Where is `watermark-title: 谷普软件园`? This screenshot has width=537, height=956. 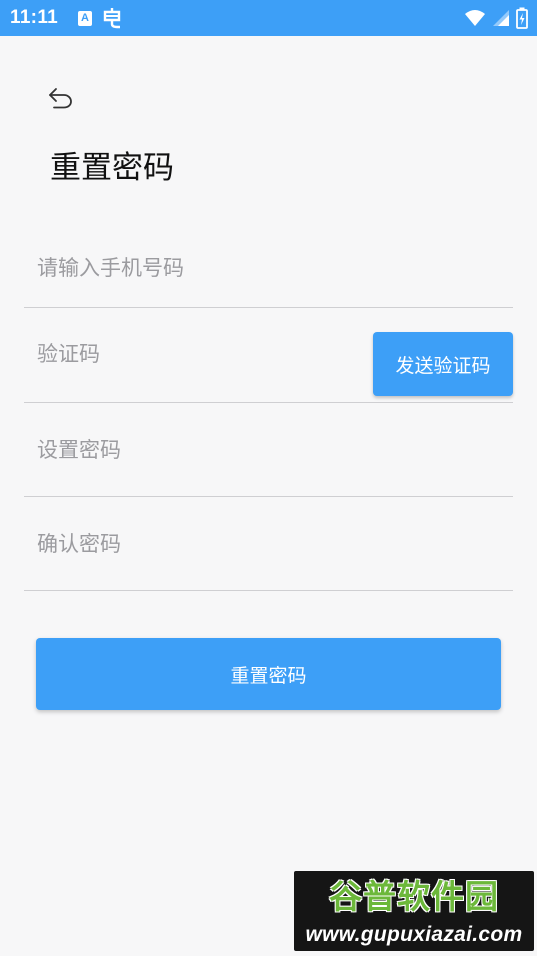 watermark-title: 谷普软件园 is located at coordinates (414, 896).